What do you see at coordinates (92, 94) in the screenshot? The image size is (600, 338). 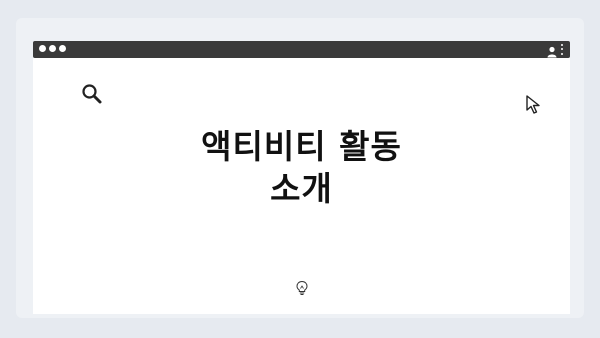 I see `search-icon` at bounding box center [92, 94].